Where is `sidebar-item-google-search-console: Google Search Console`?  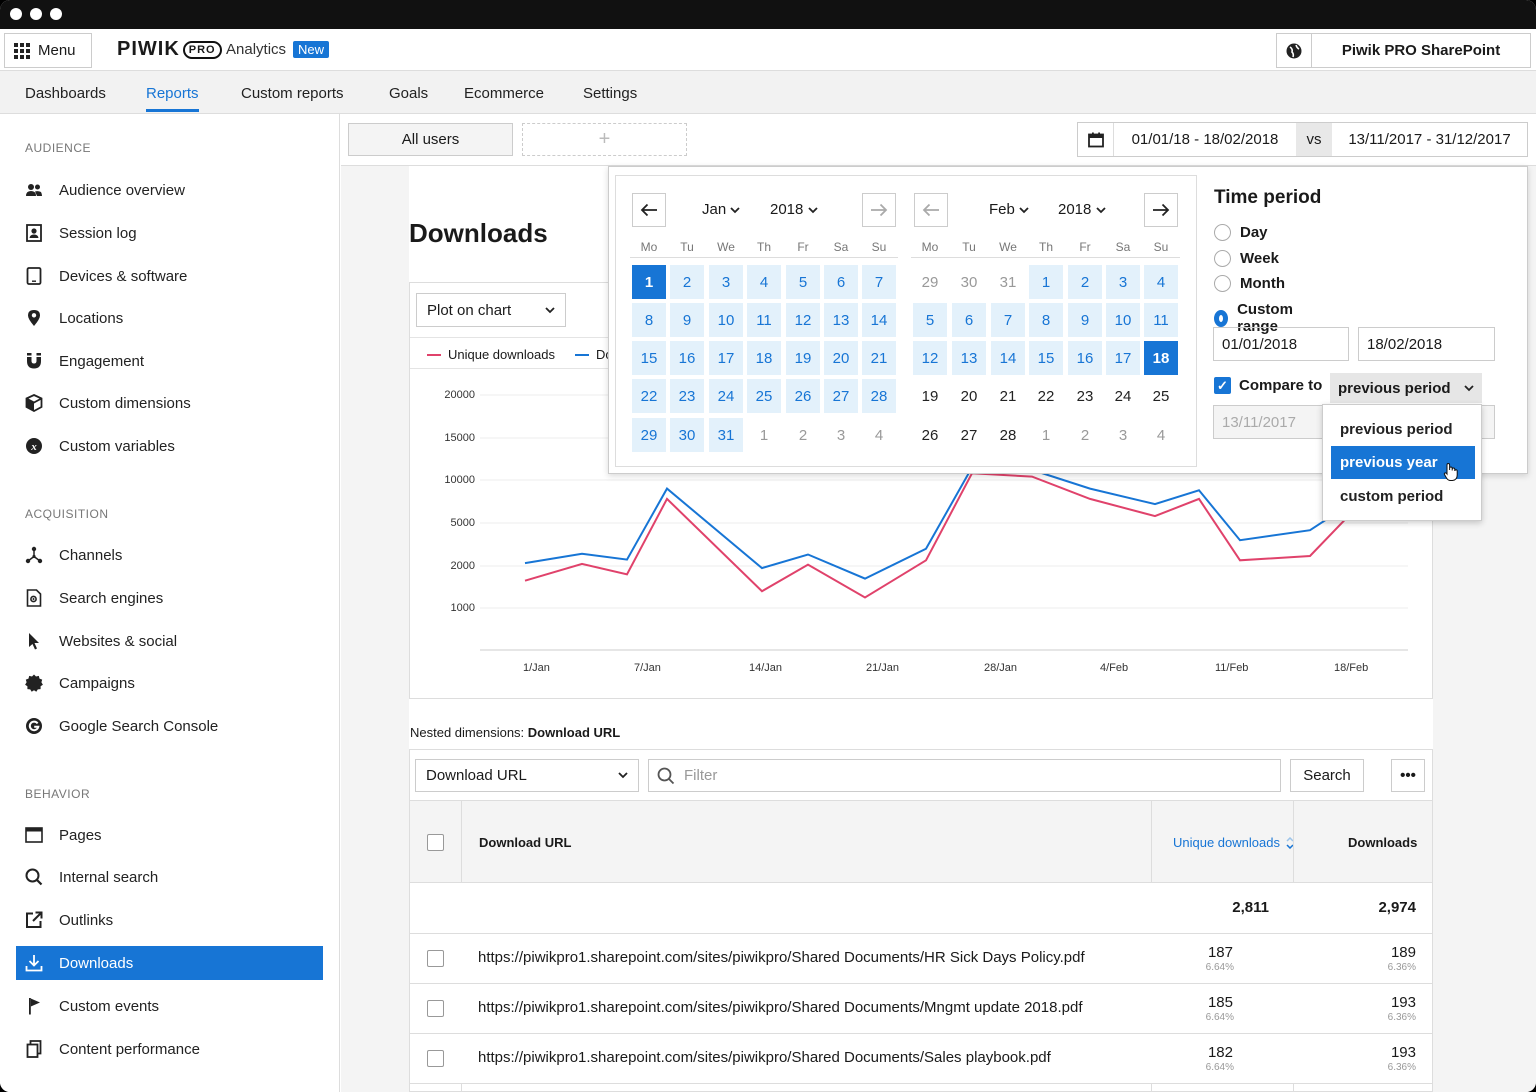
sidebar-item-google-search-console: Google Search Console is located at coordinates (169, 726).